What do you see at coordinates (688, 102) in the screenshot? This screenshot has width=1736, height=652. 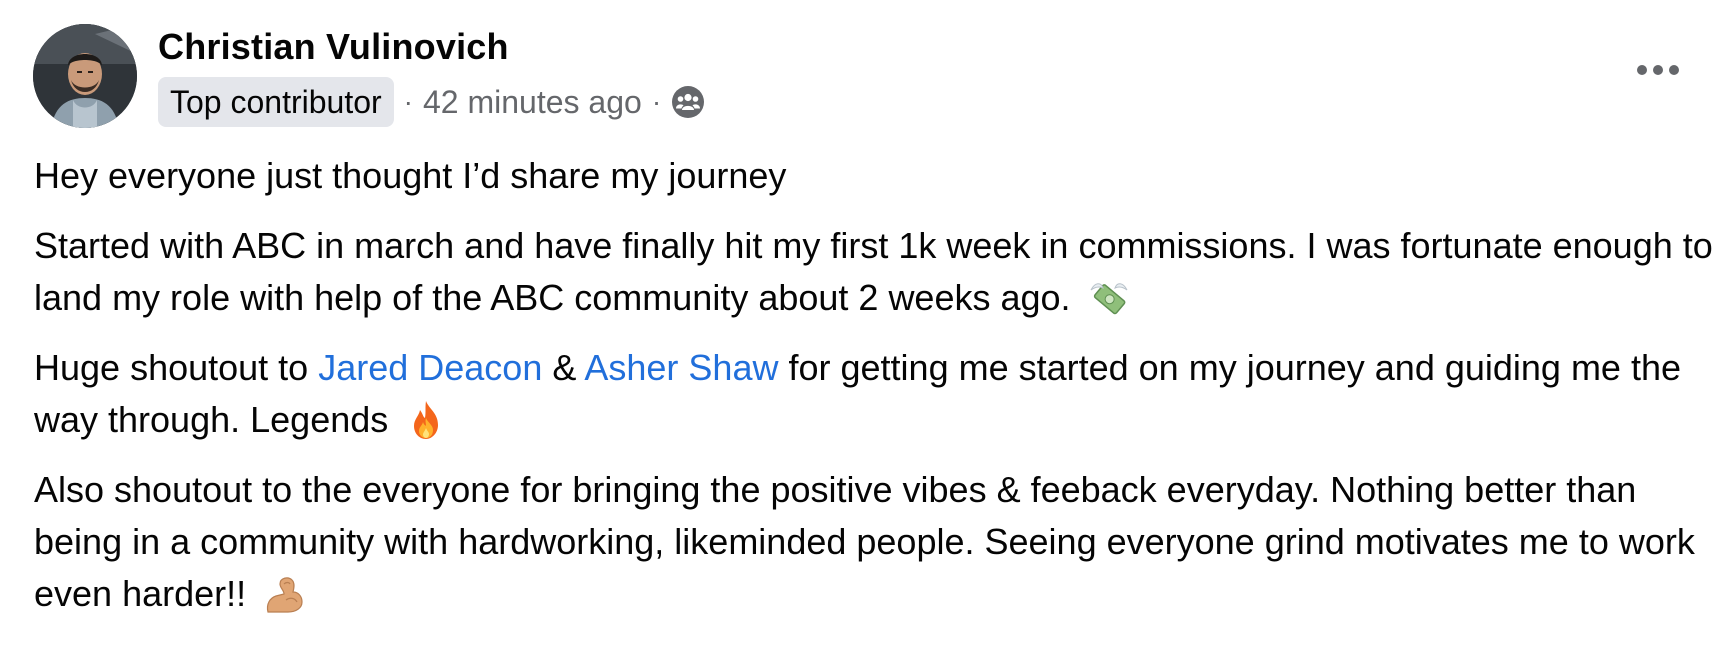 I see `group-audience-icon` at bounding box center [688, 102].